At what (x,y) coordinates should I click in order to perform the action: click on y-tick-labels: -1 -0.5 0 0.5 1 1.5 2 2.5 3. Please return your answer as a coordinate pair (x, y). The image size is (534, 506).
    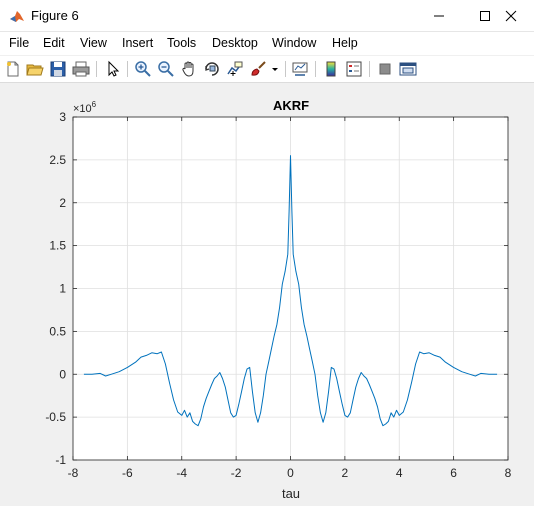
    Looking at the image, I should click on (55, 288).